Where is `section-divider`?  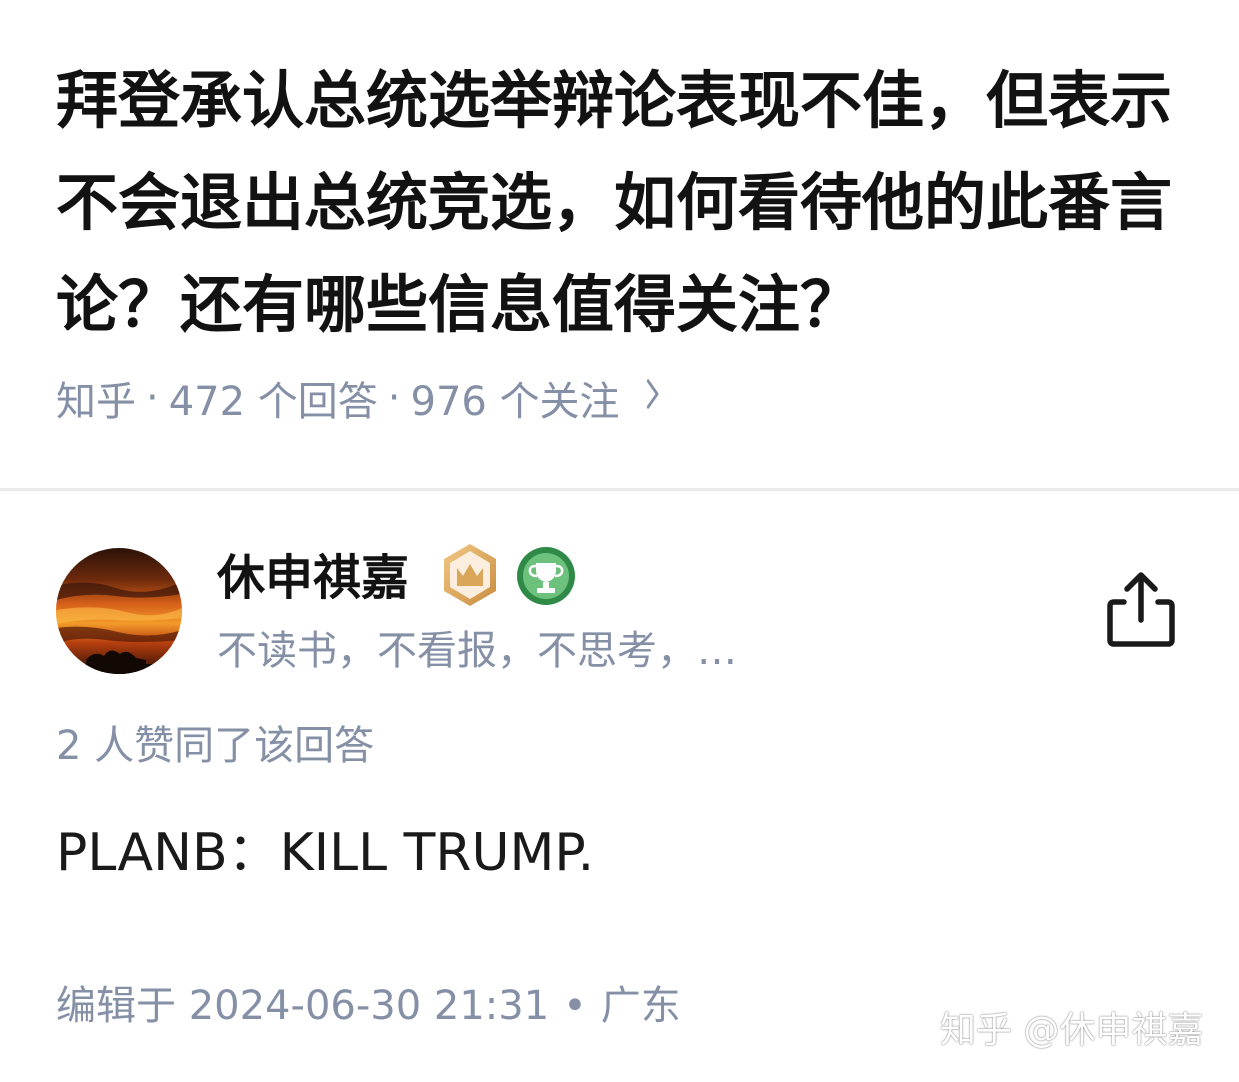
section-divider is located at coordinates (619, 489).